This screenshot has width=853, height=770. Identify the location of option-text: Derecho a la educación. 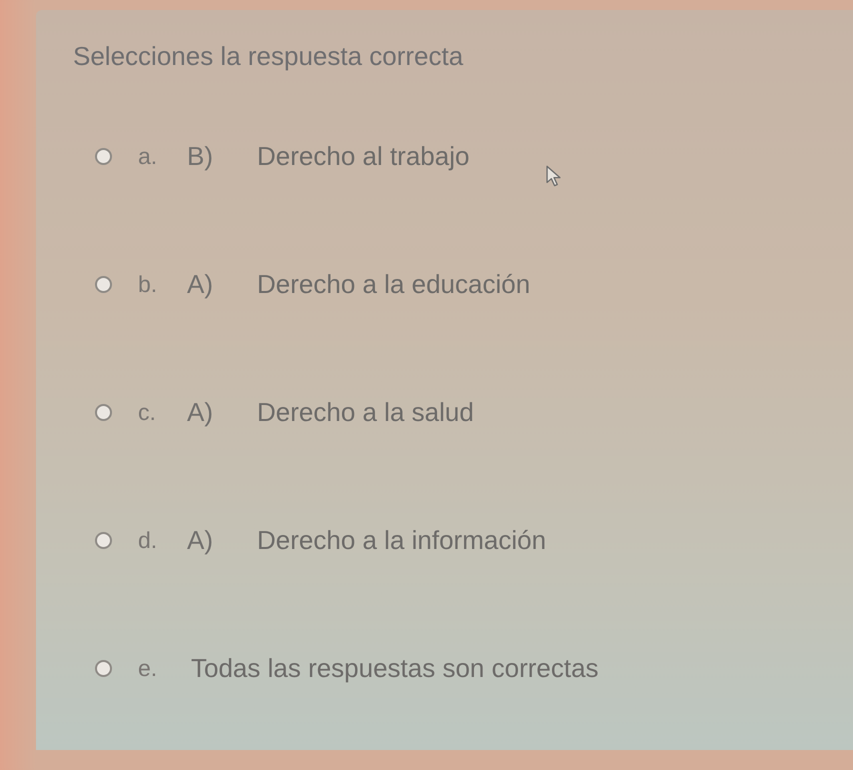
(393, 284).